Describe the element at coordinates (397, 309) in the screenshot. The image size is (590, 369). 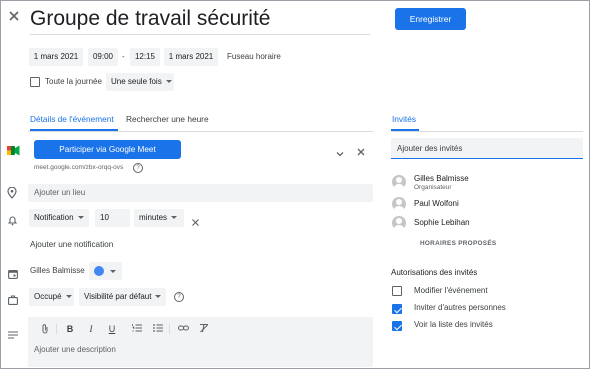
I see `permission-invite-checkbox` at that location.